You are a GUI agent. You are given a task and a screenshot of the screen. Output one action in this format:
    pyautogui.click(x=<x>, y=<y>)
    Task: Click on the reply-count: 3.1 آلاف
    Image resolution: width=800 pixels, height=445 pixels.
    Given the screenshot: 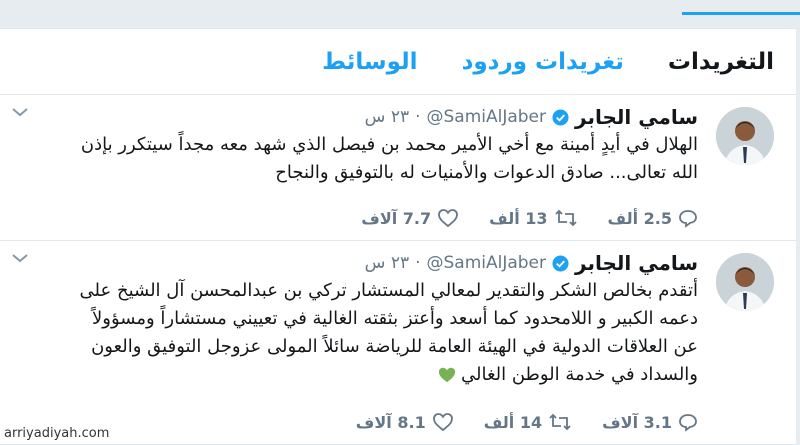 What is the action you would take?
    pyautogui.click(x=637, y=422)
    